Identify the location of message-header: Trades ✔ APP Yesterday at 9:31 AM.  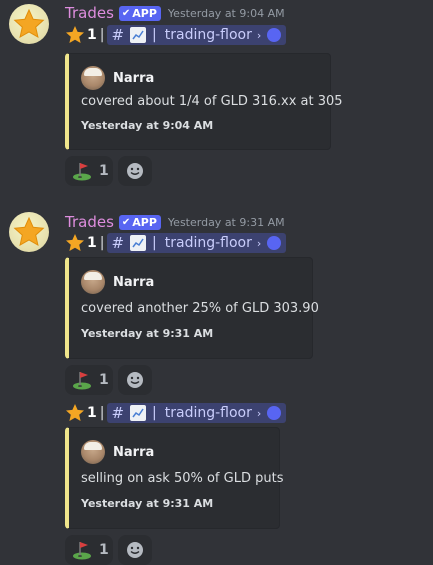
(175, 222).